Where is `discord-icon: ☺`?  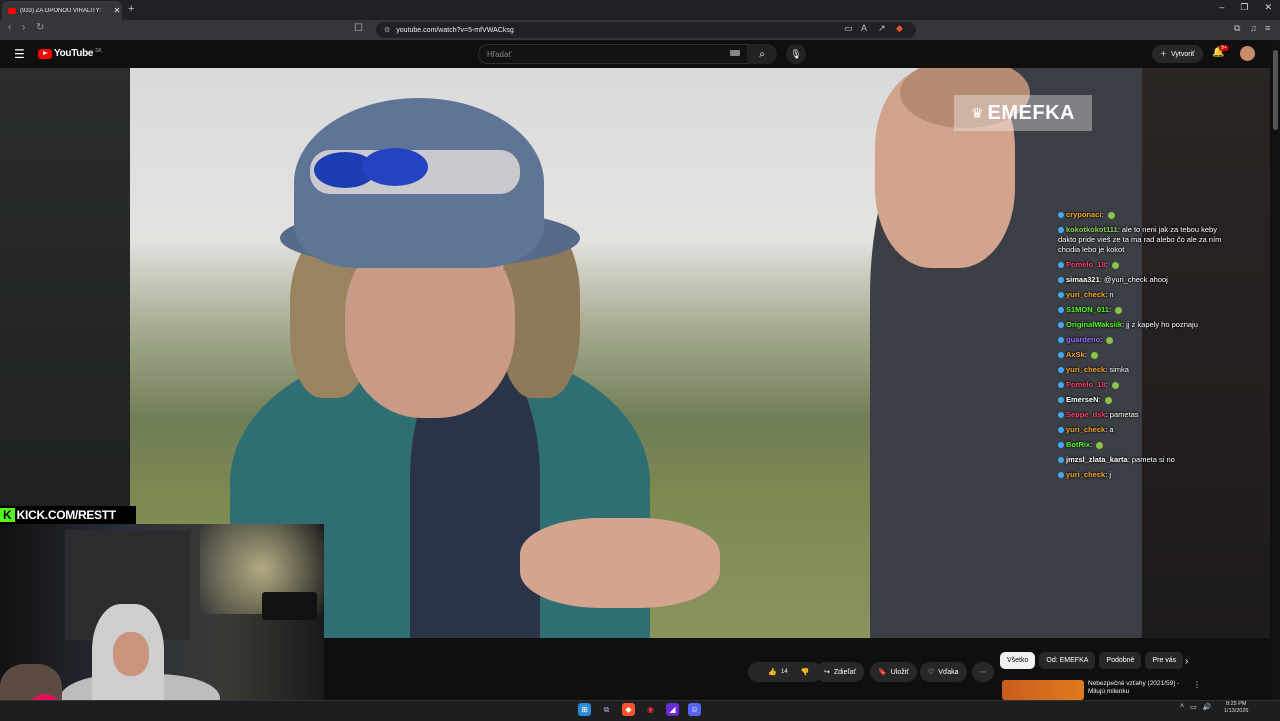 discord-icon: ☺ is located at coordinates (694, 709).